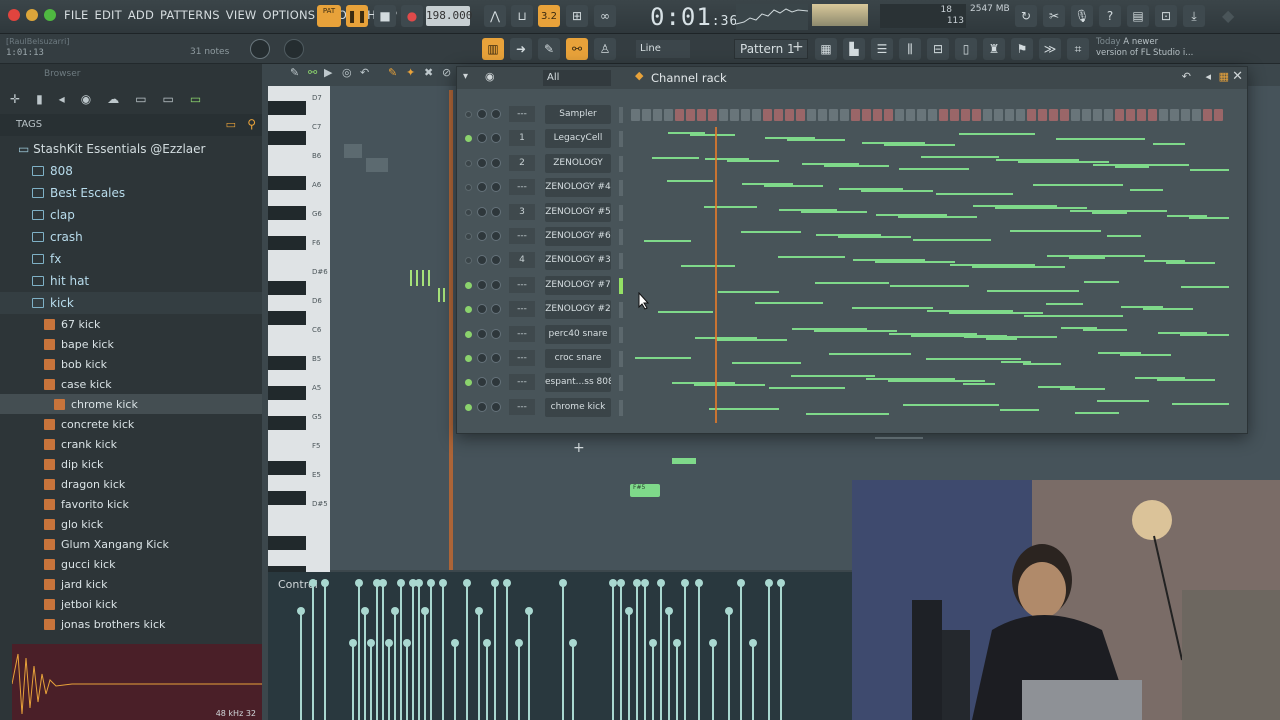  I want to click on rack-graph-icon: ◂, so click(1208, 76).